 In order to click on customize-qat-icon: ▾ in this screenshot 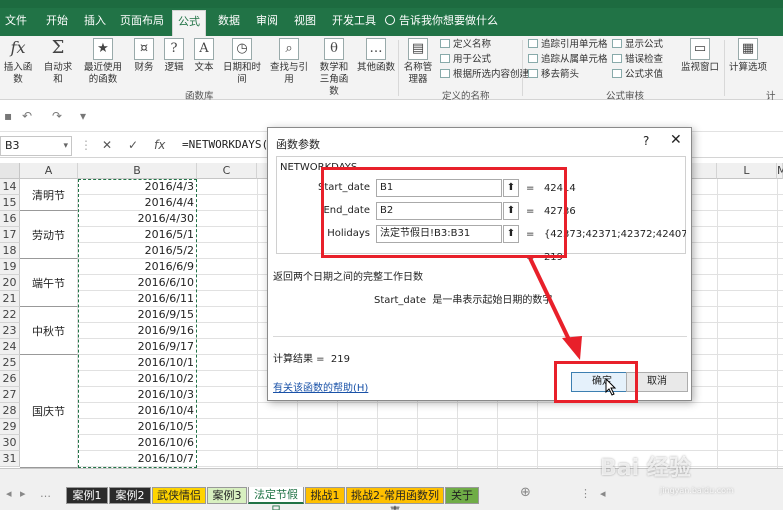, I will do `click(83, 116)`.